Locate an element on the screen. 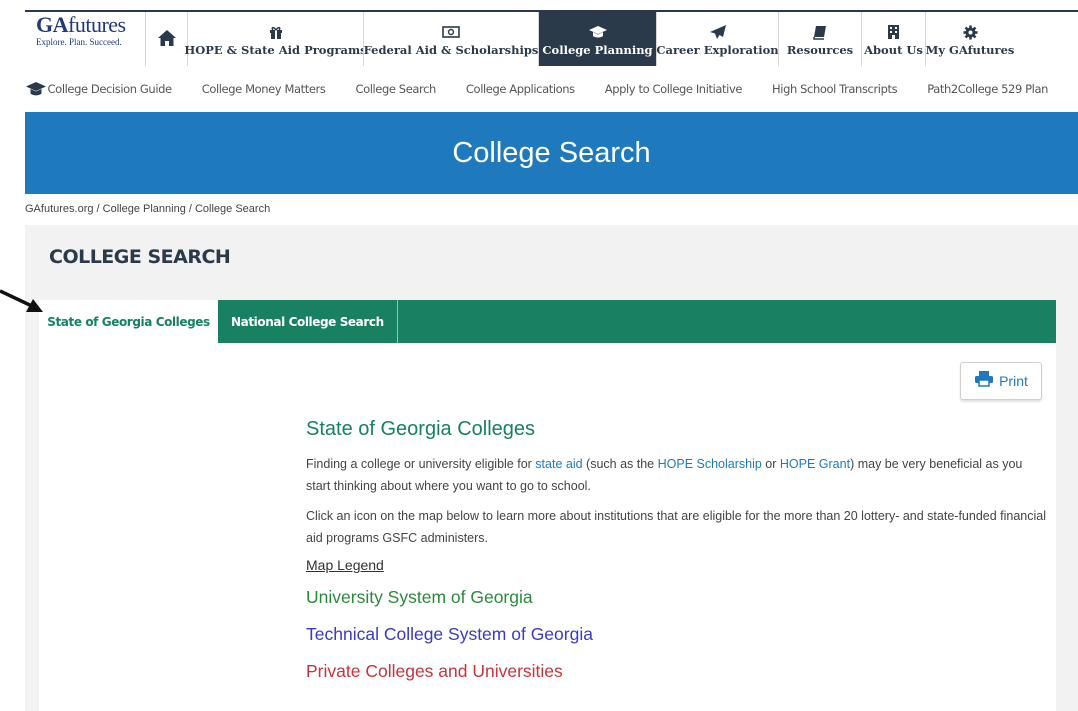 This screenshot has height=711, width=1078. nav-about-us: About Us is located at coordinates (893, 39).